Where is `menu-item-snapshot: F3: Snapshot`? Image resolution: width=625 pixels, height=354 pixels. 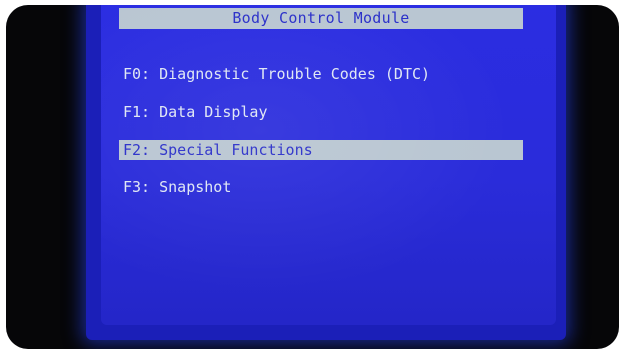
menu-item-snapshot: F3: Snapshot is located at coordinates (321, 187).